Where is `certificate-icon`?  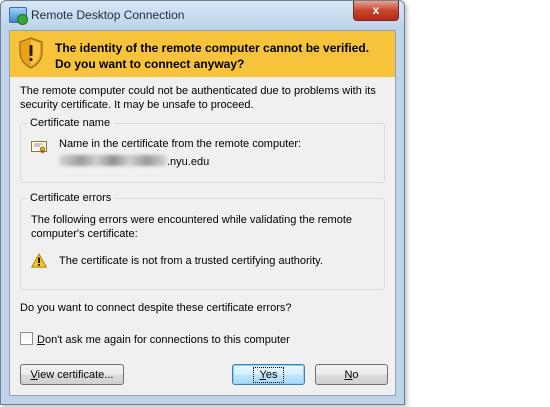
certificate-icon is located at coordinates (39, 147).